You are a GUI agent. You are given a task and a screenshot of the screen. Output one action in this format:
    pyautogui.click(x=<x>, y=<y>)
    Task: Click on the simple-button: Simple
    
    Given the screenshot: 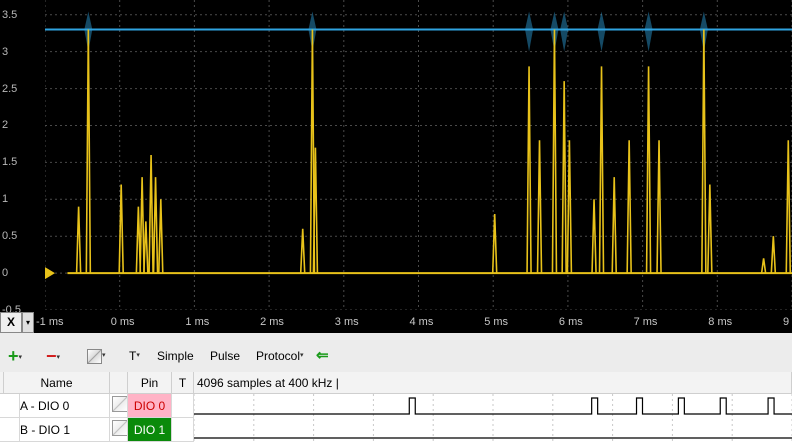 What is the action you would take?
    pyautogui.click(x=175, y=356)
    